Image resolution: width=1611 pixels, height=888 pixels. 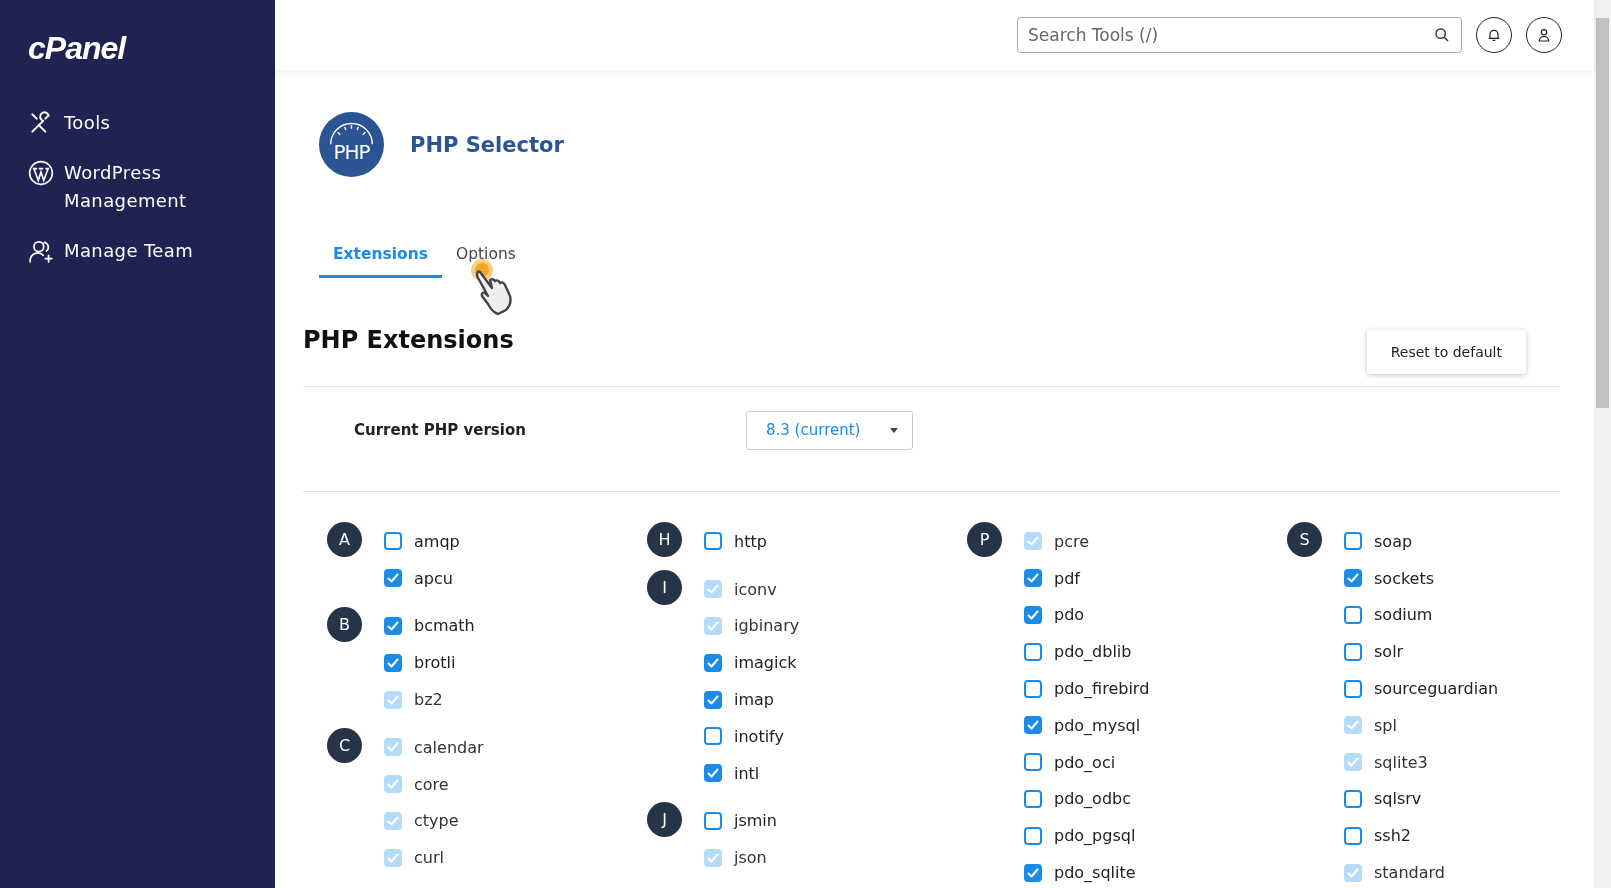 I want to click on extension-label: pdo_pgsql, so click(x=1095, y=836).